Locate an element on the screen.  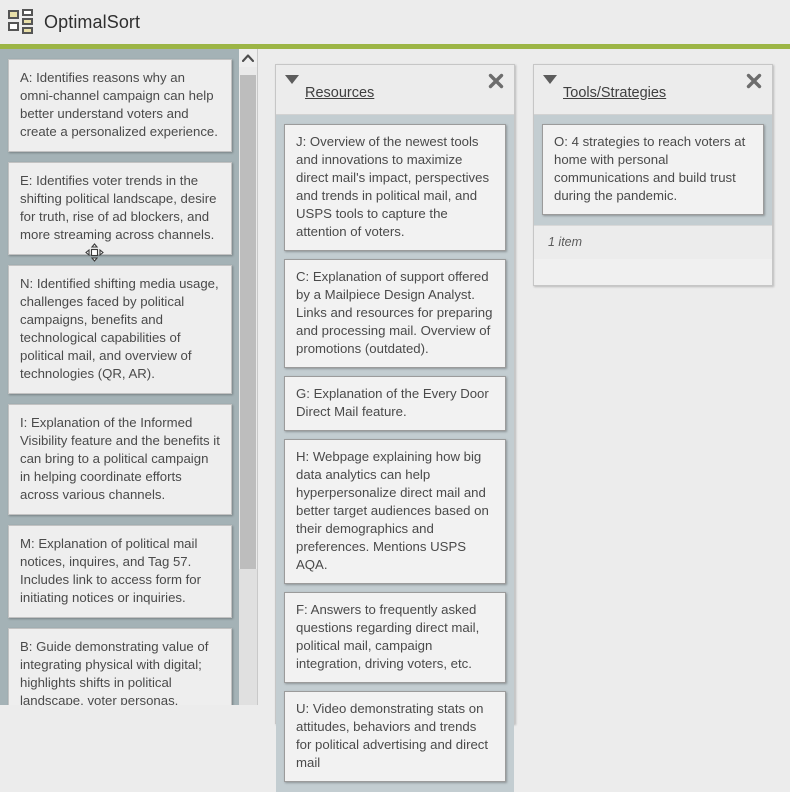
column-header: Tools/Strategies is located at coordinates (653, 90).